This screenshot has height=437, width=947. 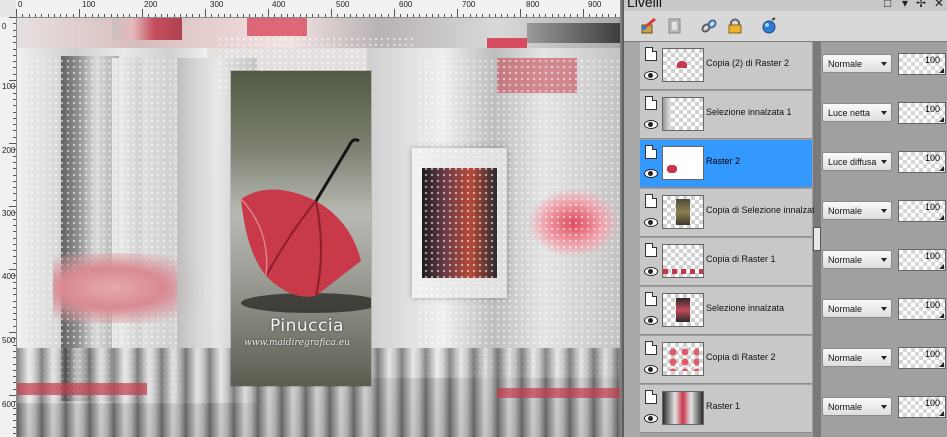 I want to click on layer-style-icon, so click(x=769, y=26).